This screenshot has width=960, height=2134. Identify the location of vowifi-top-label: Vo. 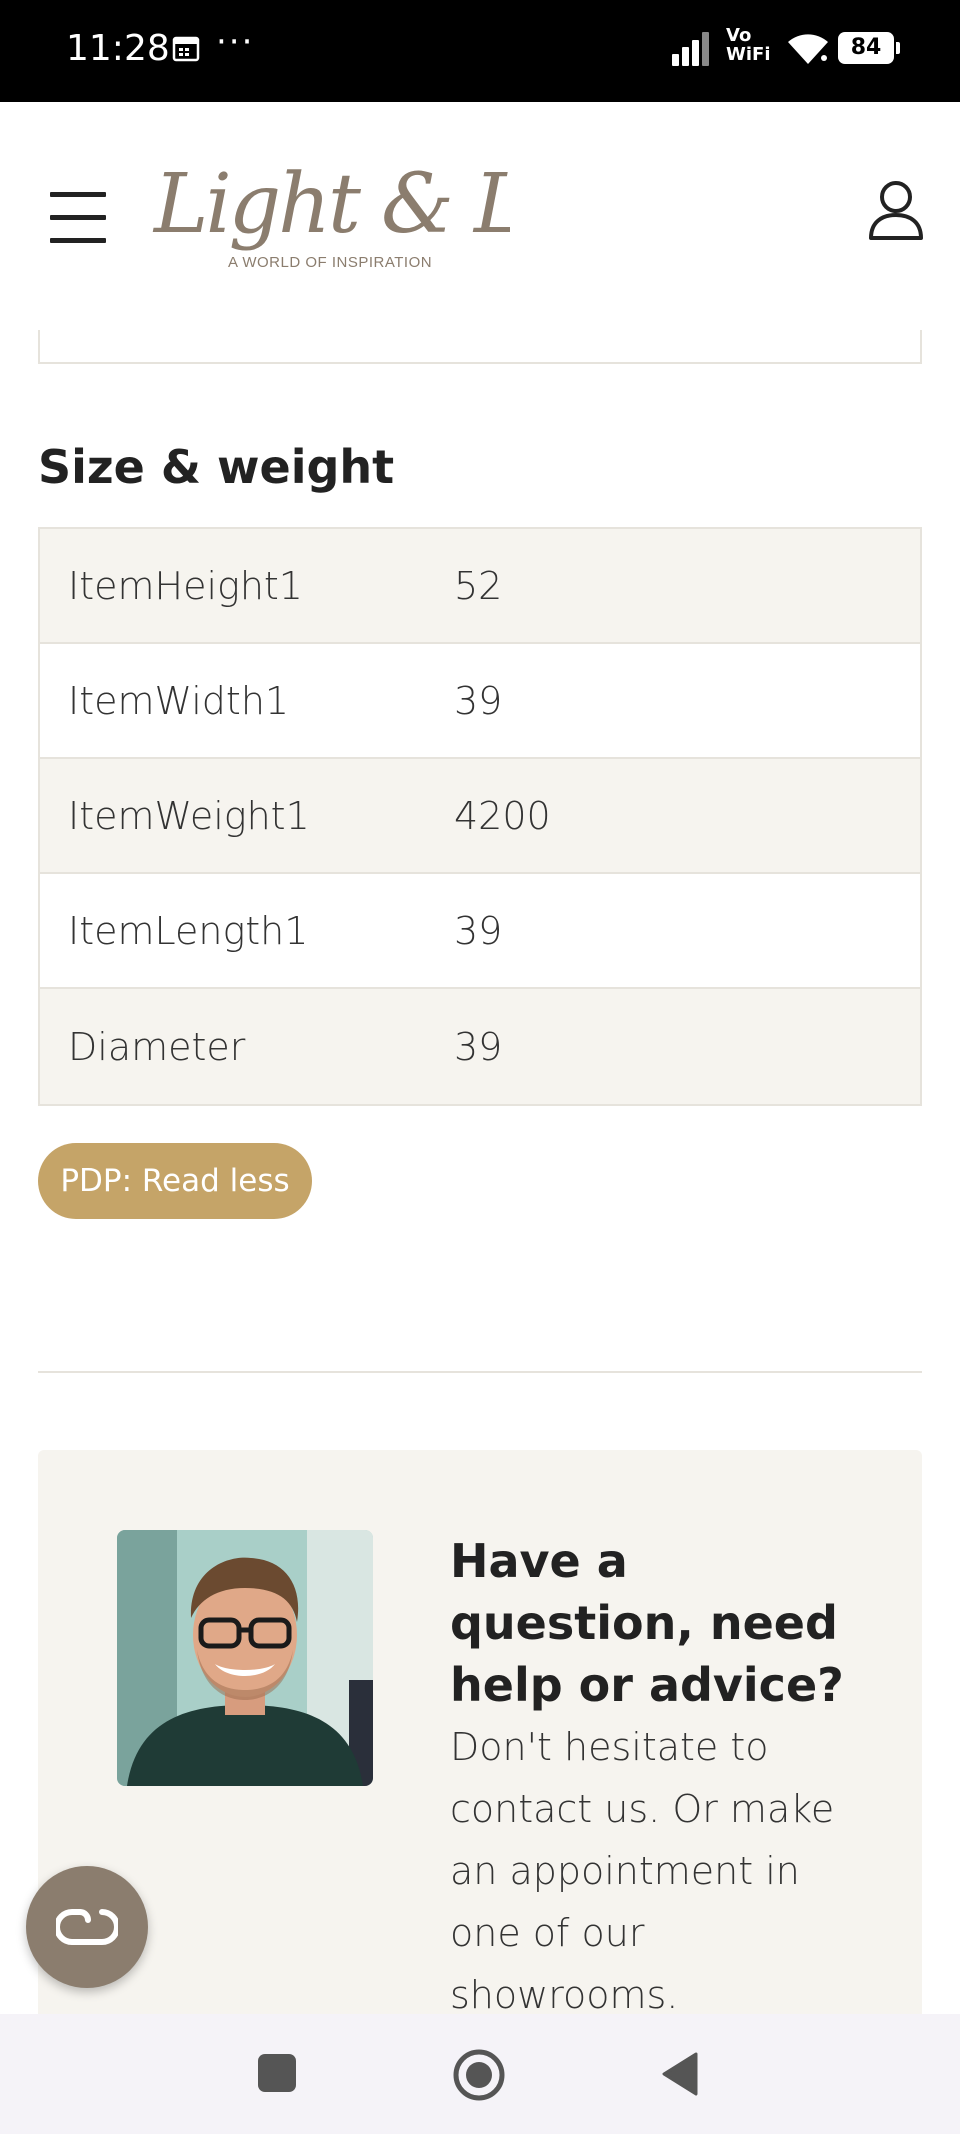
(739, 35).